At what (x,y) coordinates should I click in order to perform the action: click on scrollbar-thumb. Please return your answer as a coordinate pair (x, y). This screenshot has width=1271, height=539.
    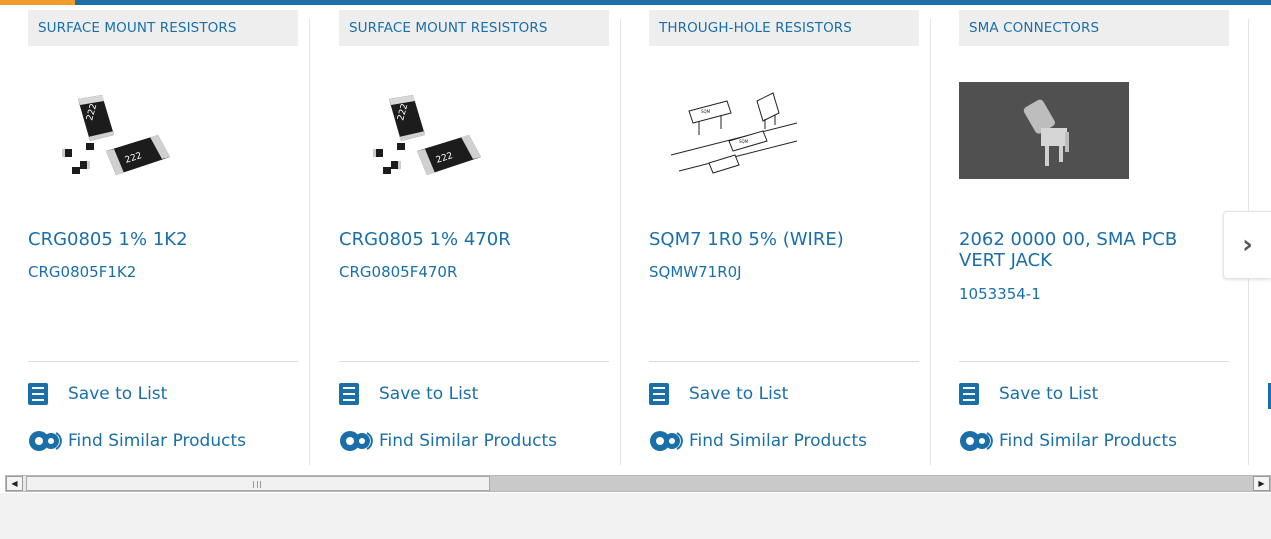
    Looking at the image, I should click on (258, 483).